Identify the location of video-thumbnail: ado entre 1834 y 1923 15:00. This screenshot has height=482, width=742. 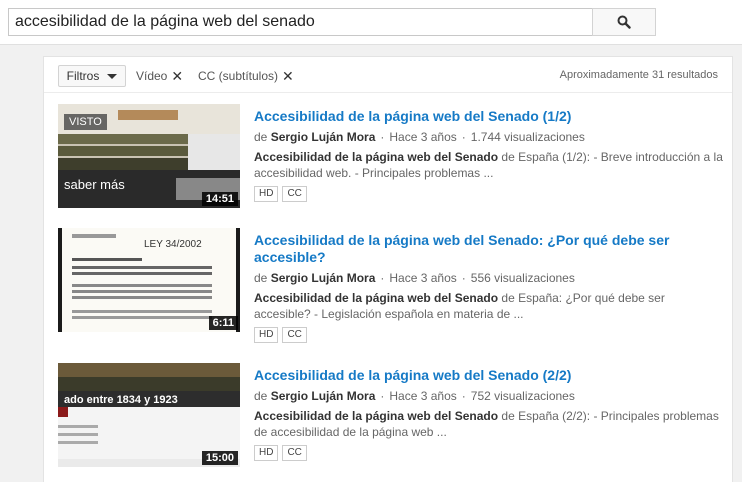
(149, 415).